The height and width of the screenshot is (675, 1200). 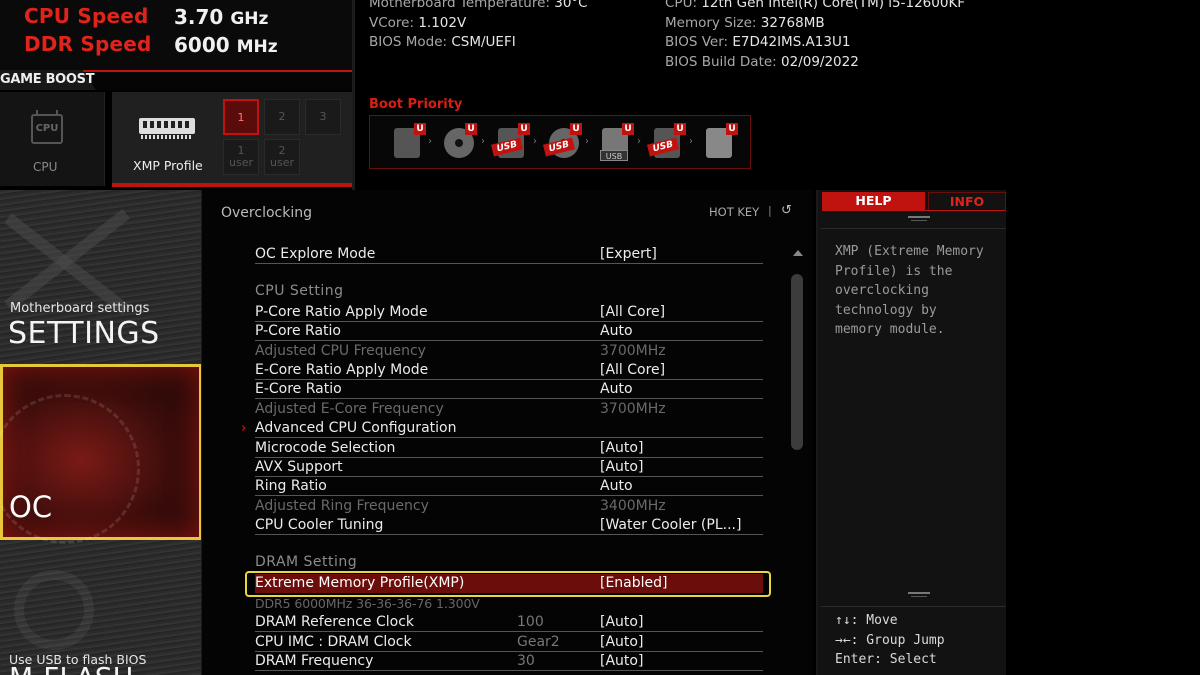 I want to click on info-value: 30°C, so click(x=571, y=5).